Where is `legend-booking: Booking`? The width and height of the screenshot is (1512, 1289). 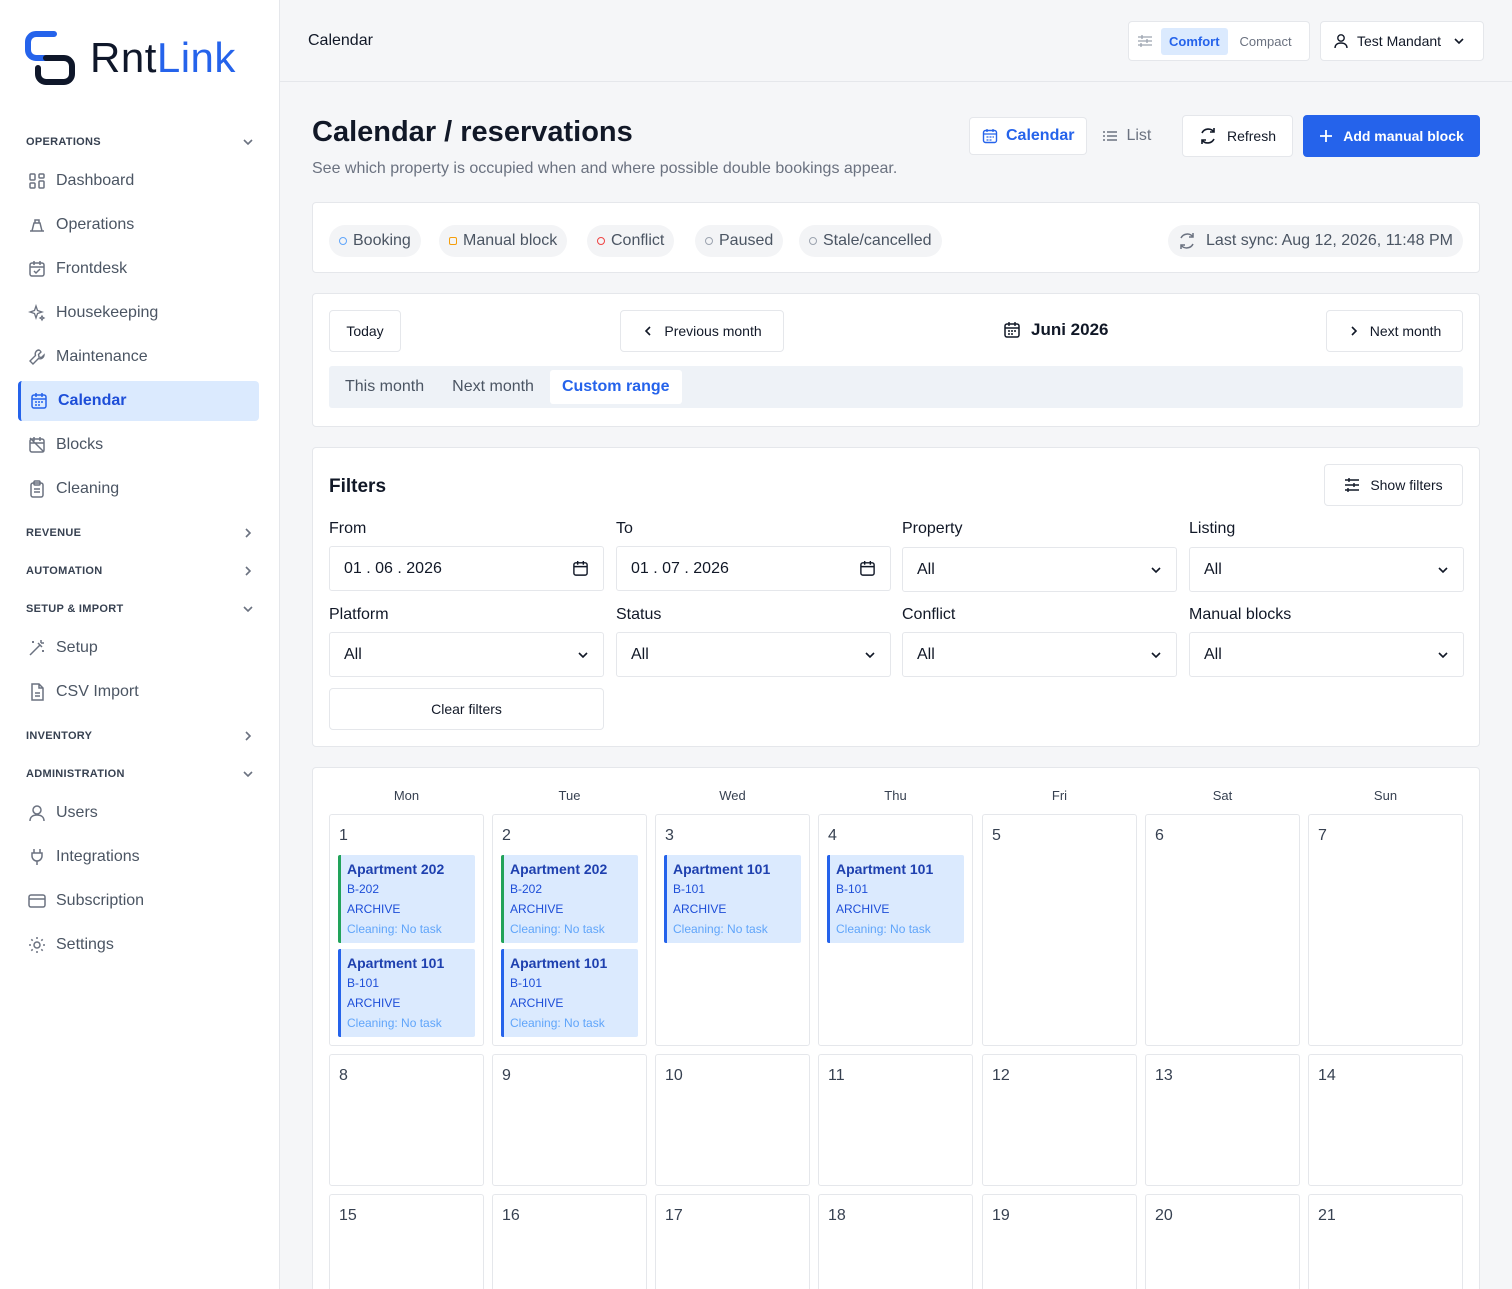
legend-booking: Booking is located at coordinates (375, 241).